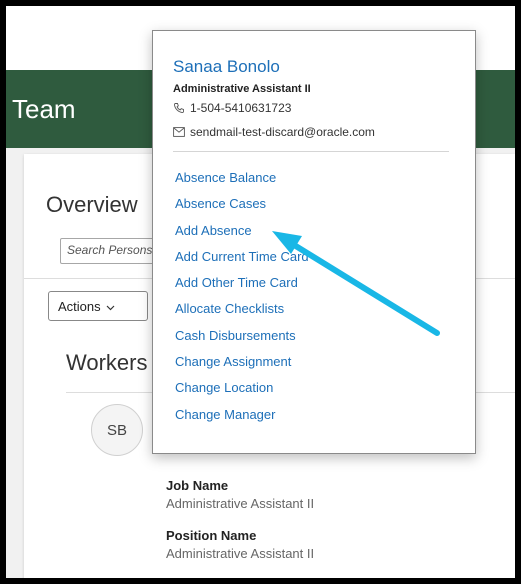 The height and width of the screenshot is (584, 521). Describe the element at coordinates (242, 366) in the screenshot. I see `menu-item-change-assignment: Change Assignment` at that location.